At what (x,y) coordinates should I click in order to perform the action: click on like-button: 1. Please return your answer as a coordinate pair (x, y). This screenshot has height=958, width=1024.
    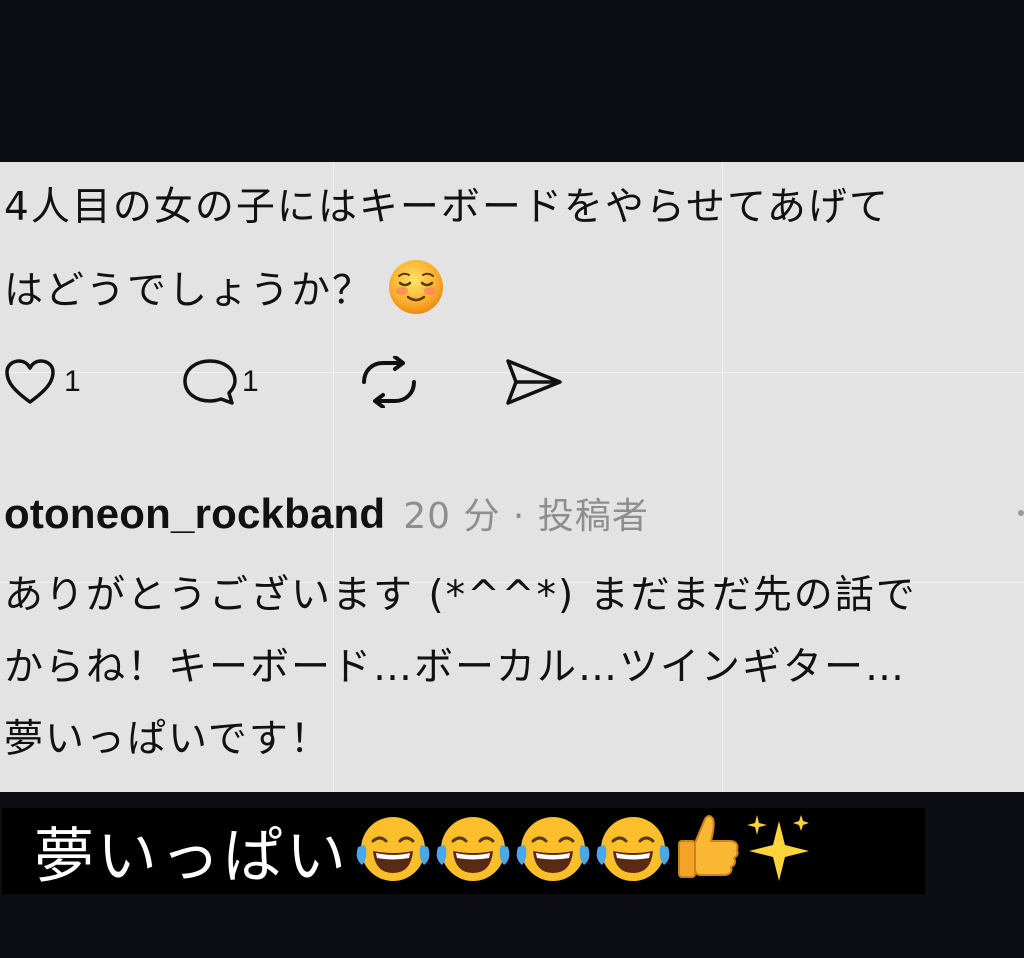
    Looking at the image, I should click on (42, 382).